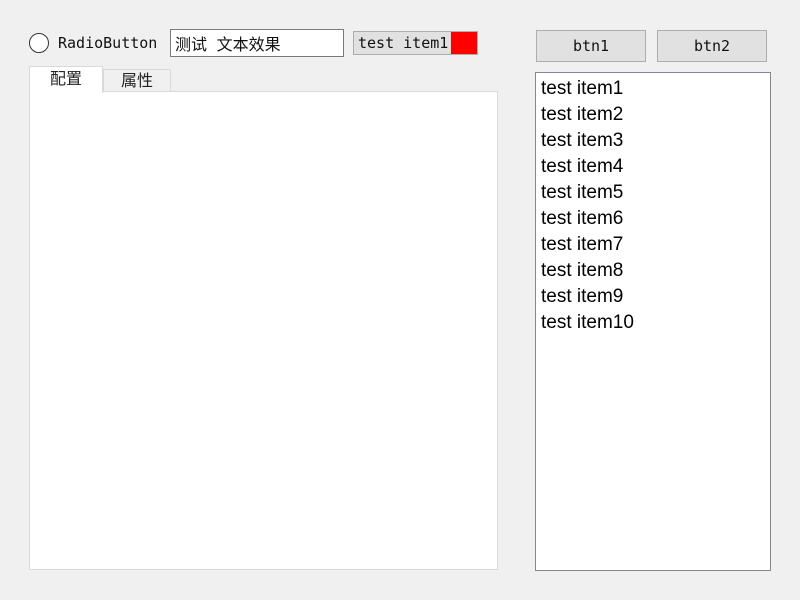  I want to click on list-item: test item6, so click(655, 219).